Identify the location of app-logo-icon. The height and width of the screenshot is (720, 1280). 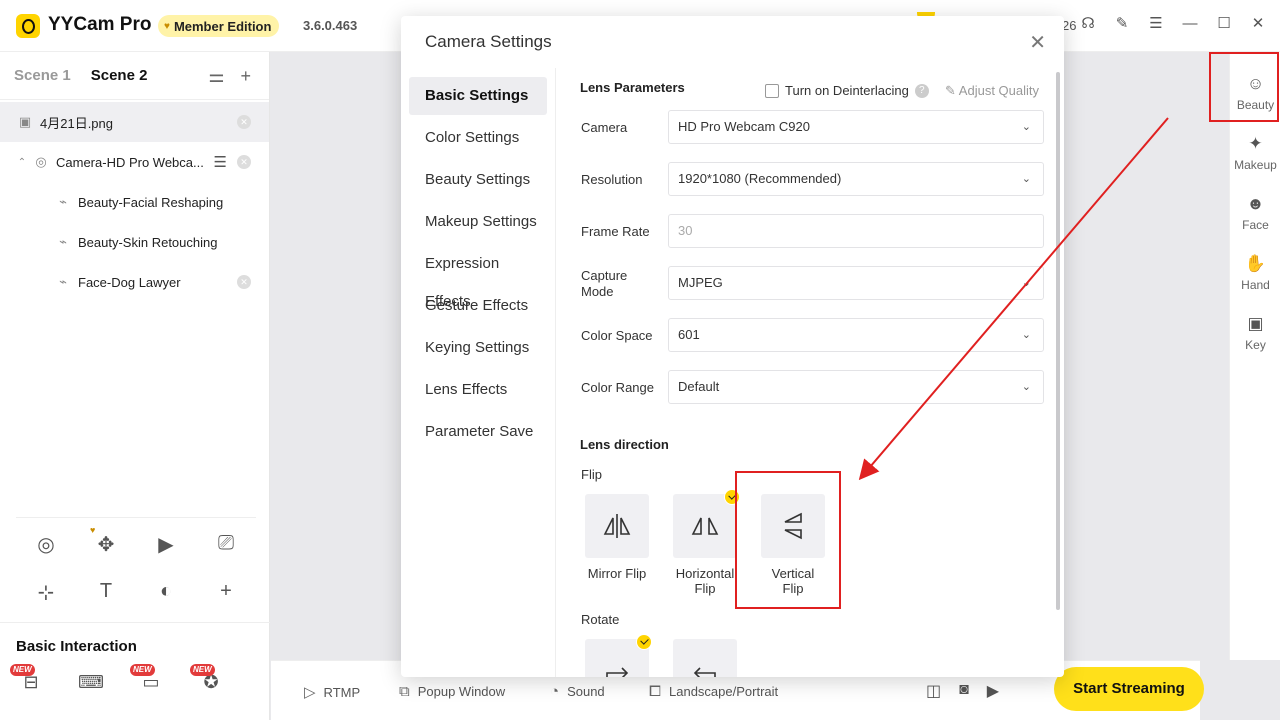
(28, 26).